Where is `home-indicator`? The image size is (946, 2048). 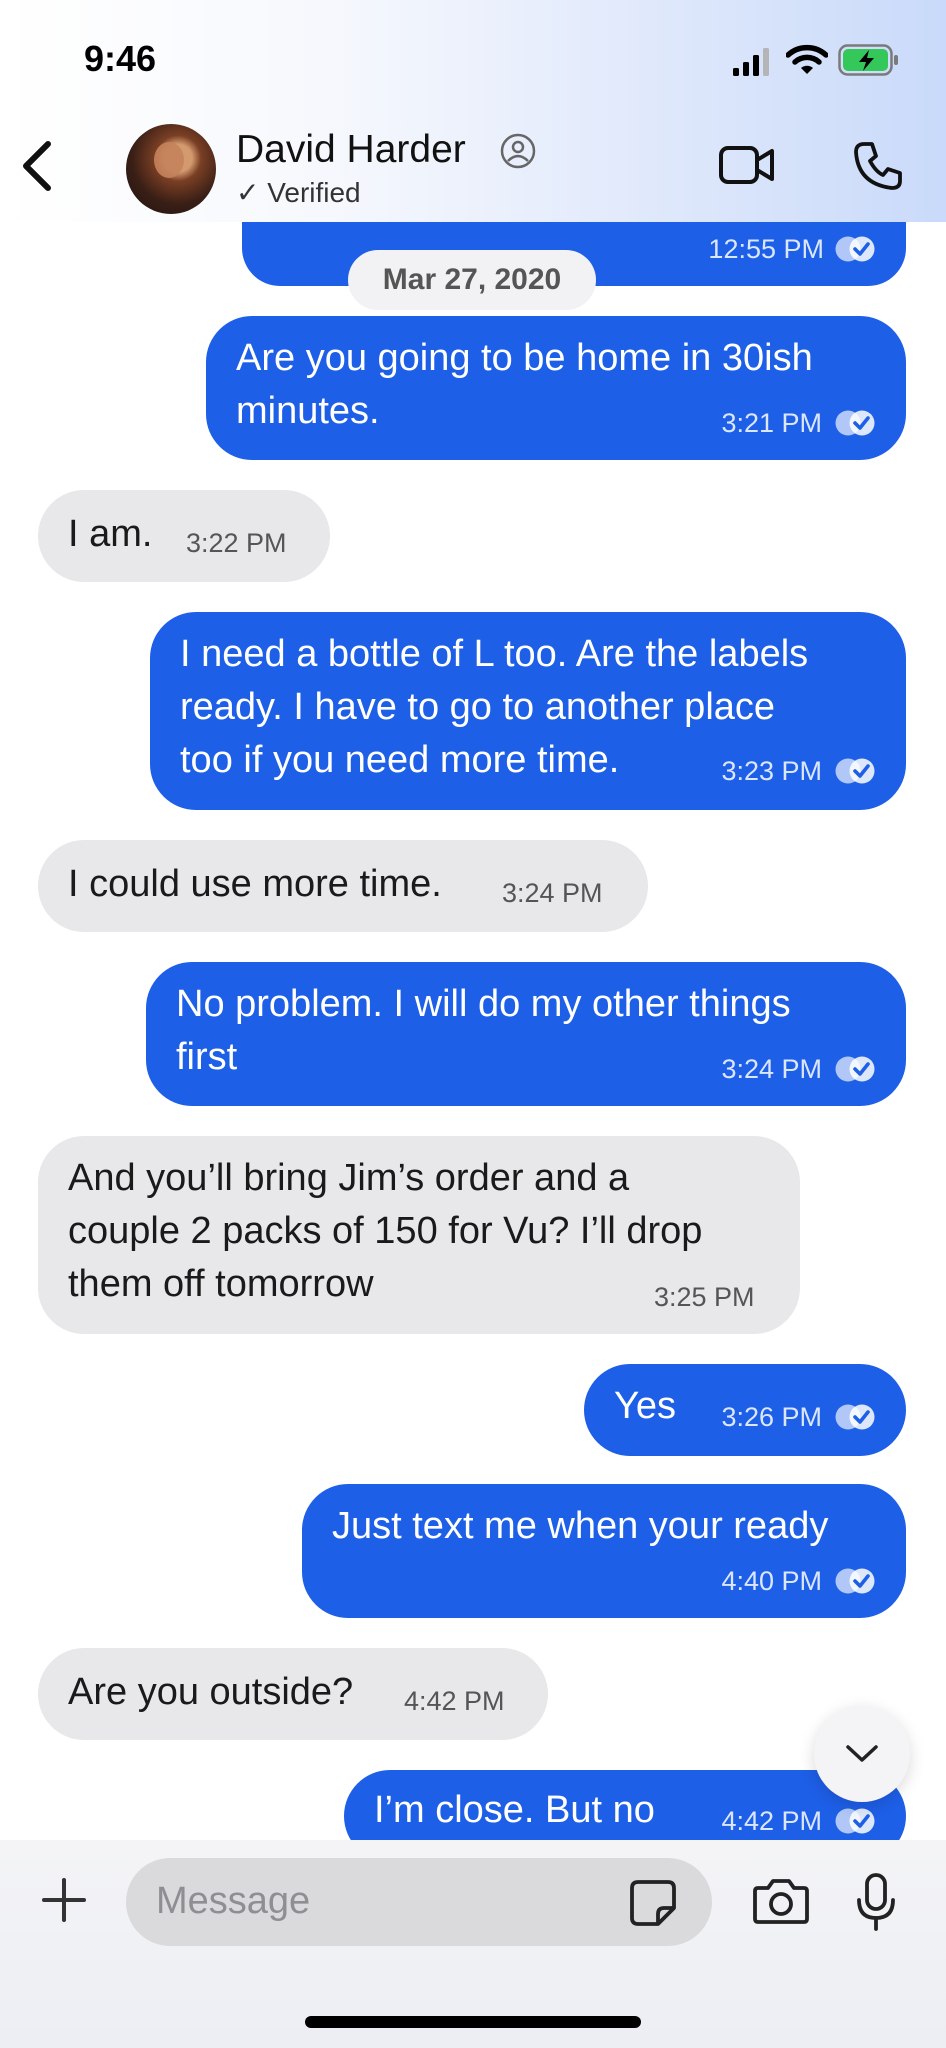 home-indicator is located at coordinates (473, 2022).